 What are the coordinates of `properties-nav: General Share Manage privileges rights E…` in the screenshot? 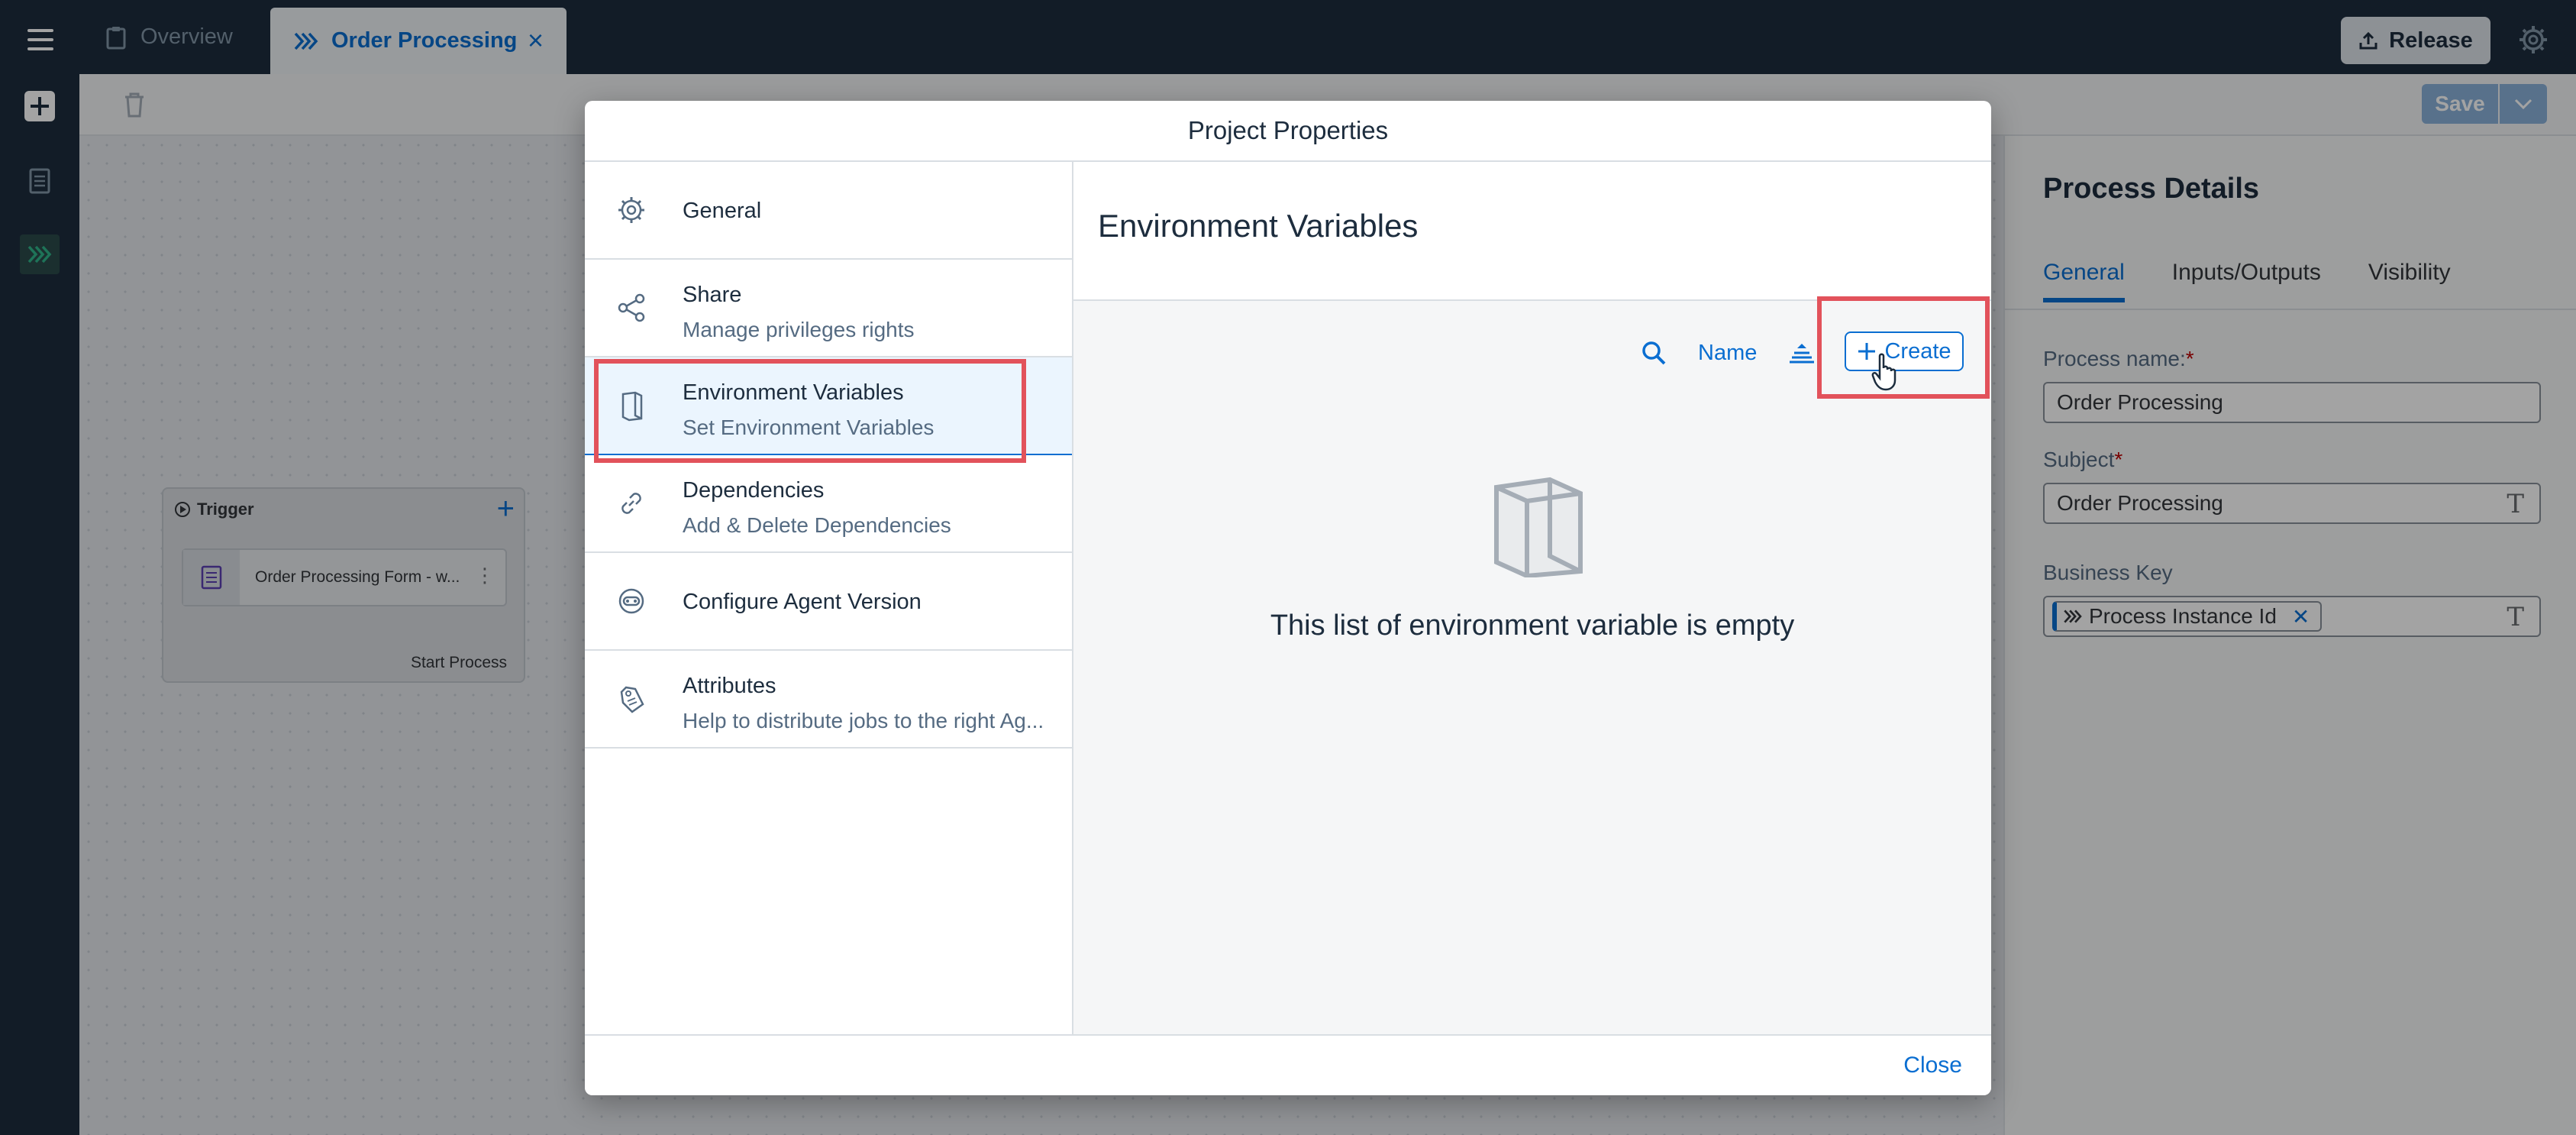 It's located at (829, 598).